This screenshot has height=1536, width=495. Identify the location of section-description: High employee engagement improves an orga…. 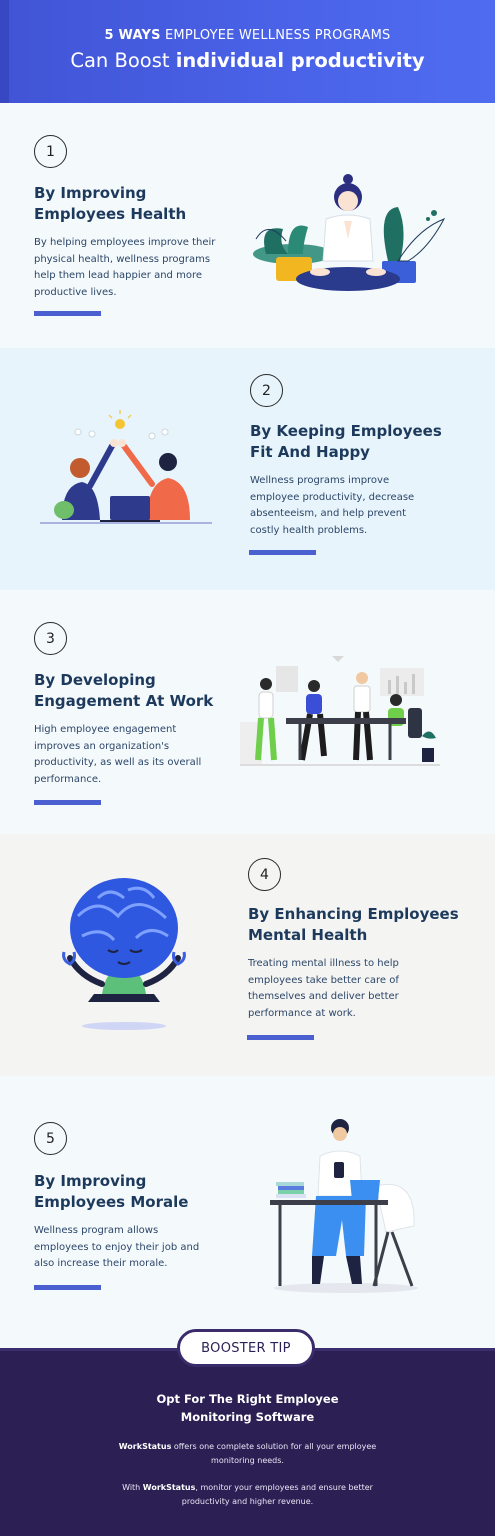
(118, 754).